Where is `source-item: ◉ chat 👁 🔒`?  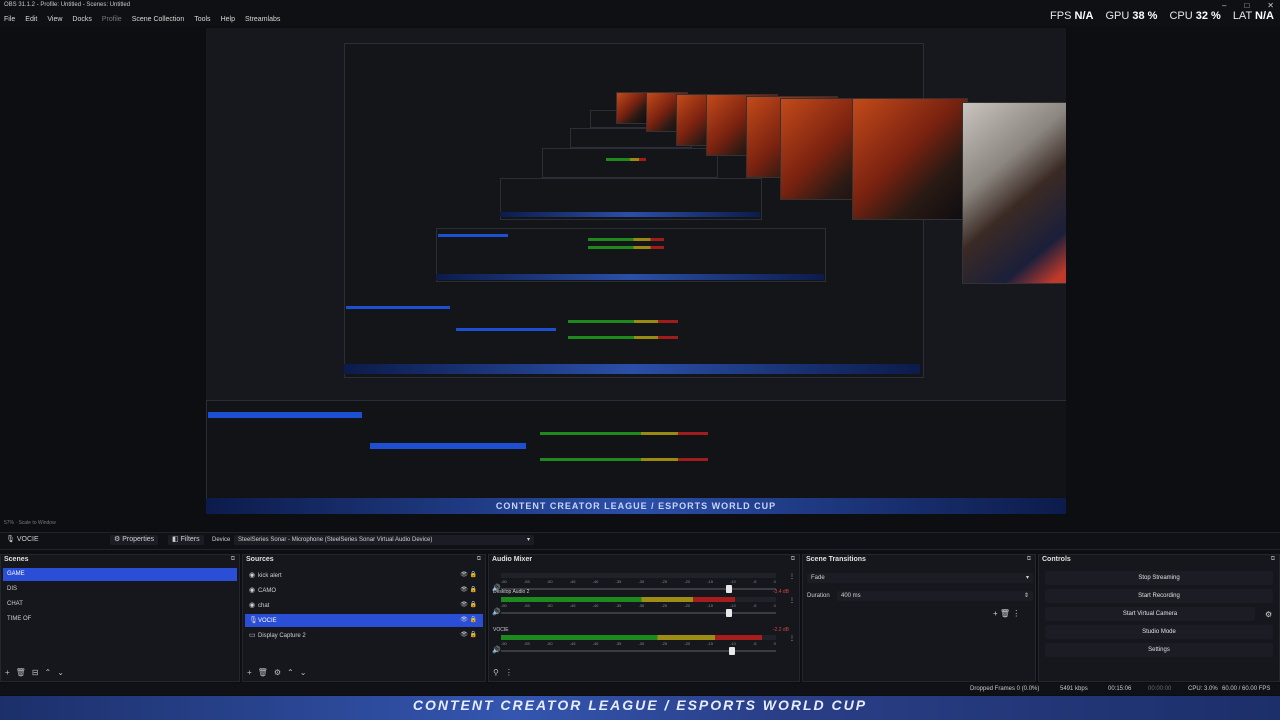 source-item: ◉ chat 👁 🔒 is located at coordinates (364, 605).